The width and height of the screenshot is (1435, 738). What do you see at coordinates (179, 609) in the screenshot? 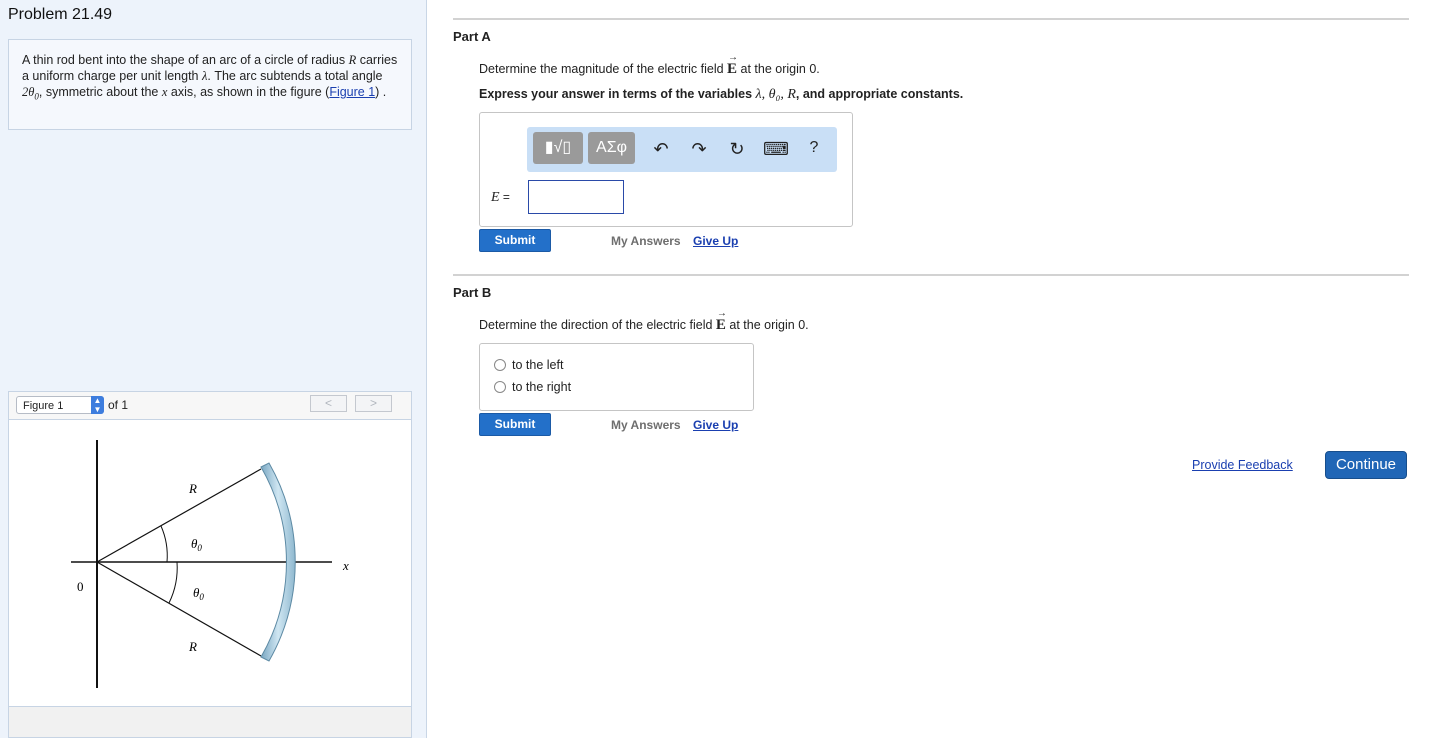
I see `radius-line-bottom` at bounding box center [179, 609].